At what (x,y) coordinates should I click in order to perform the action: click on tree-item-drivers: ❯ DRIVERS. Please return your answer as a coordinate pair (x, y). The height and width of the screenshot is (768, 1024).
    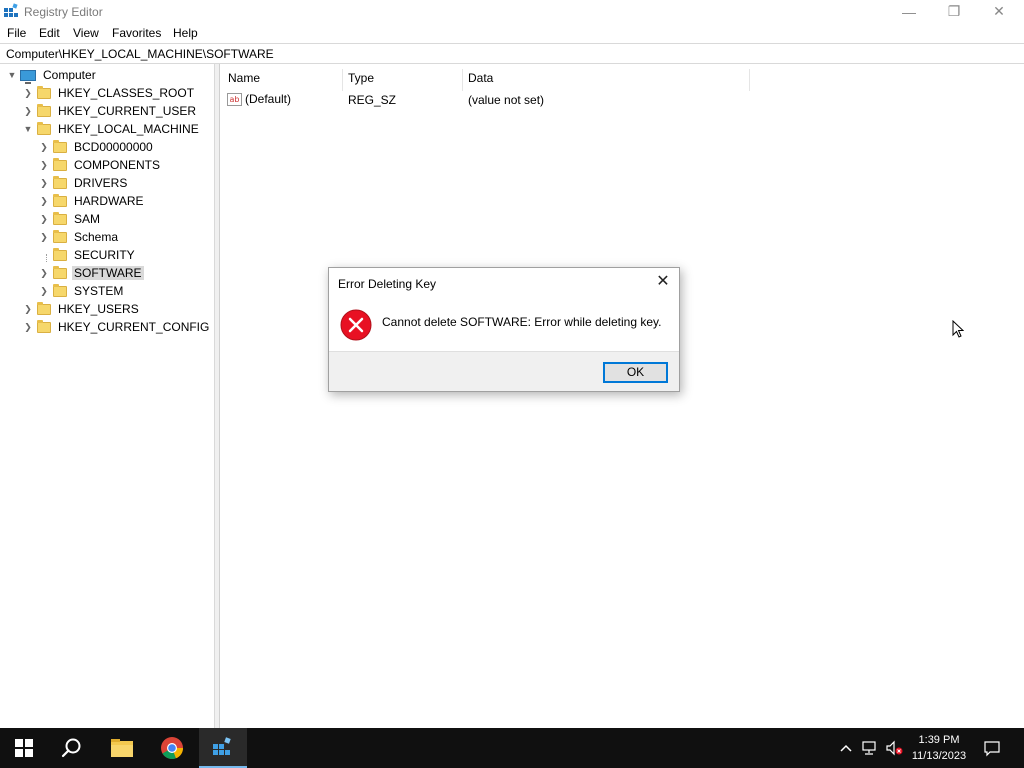
    Looking at the image, I should click on (83, 183).